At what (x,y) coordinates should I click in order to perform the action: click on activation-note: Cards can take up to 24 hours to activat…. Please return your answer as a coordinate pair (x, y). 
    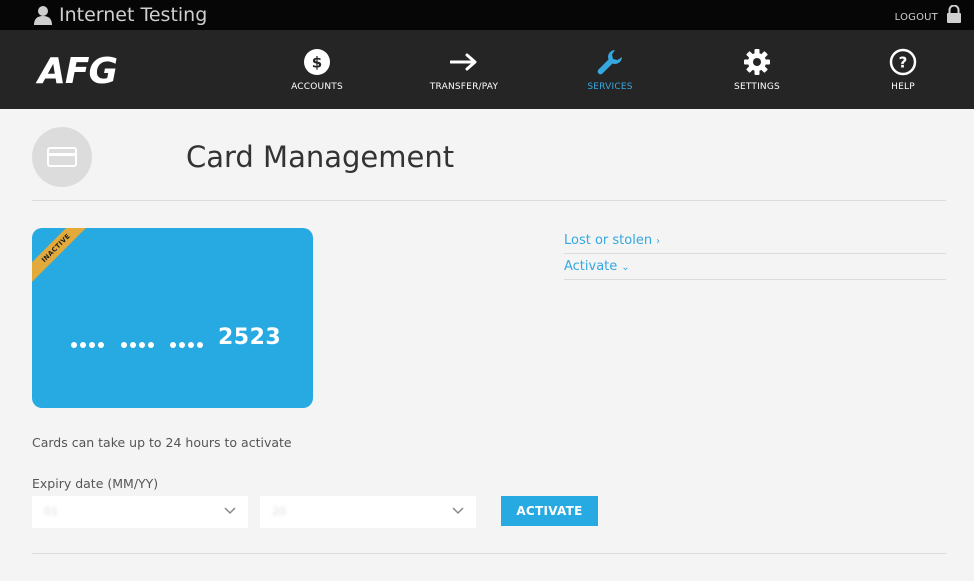
    Looking at the image, I should click on (162, 442).